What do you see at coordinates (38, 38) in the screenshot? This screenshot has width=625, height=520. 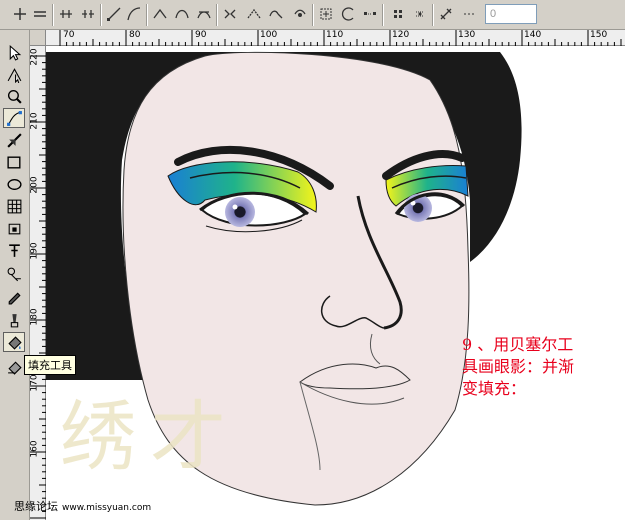 I see `ruler-origin` at bounding box center [38, 38].